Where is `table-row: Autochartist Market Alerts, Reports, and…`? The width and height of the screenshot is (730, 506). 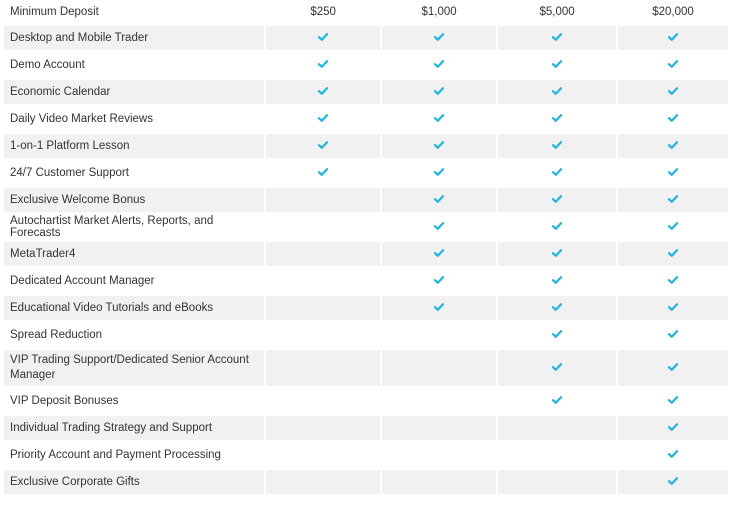
table-row: Autochartist Market Alerts, Reports, and… is located at coordinates (366, 227).